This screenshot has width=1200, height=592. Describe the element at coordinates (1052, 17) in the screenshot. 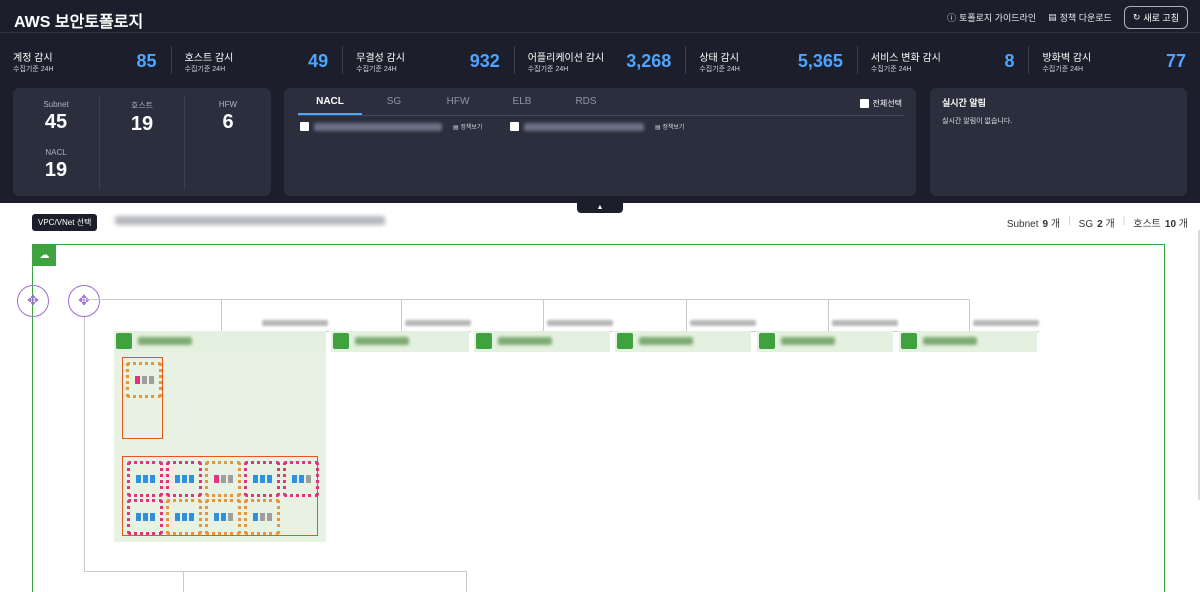

I see `document-icon: ▤` at that location.